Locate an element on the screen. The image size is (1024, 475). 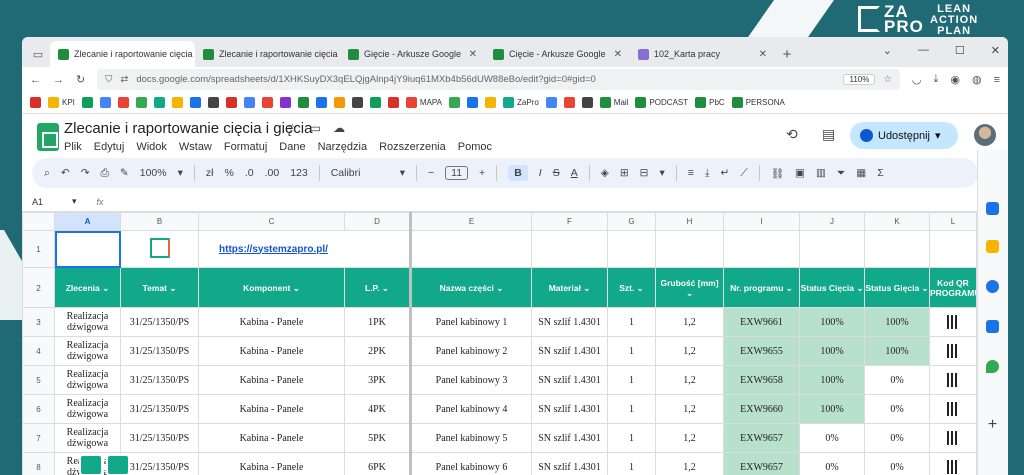
document-title: Zlecanie i raportowanie cięcia i gięcia is located at coordinates (188, 128).